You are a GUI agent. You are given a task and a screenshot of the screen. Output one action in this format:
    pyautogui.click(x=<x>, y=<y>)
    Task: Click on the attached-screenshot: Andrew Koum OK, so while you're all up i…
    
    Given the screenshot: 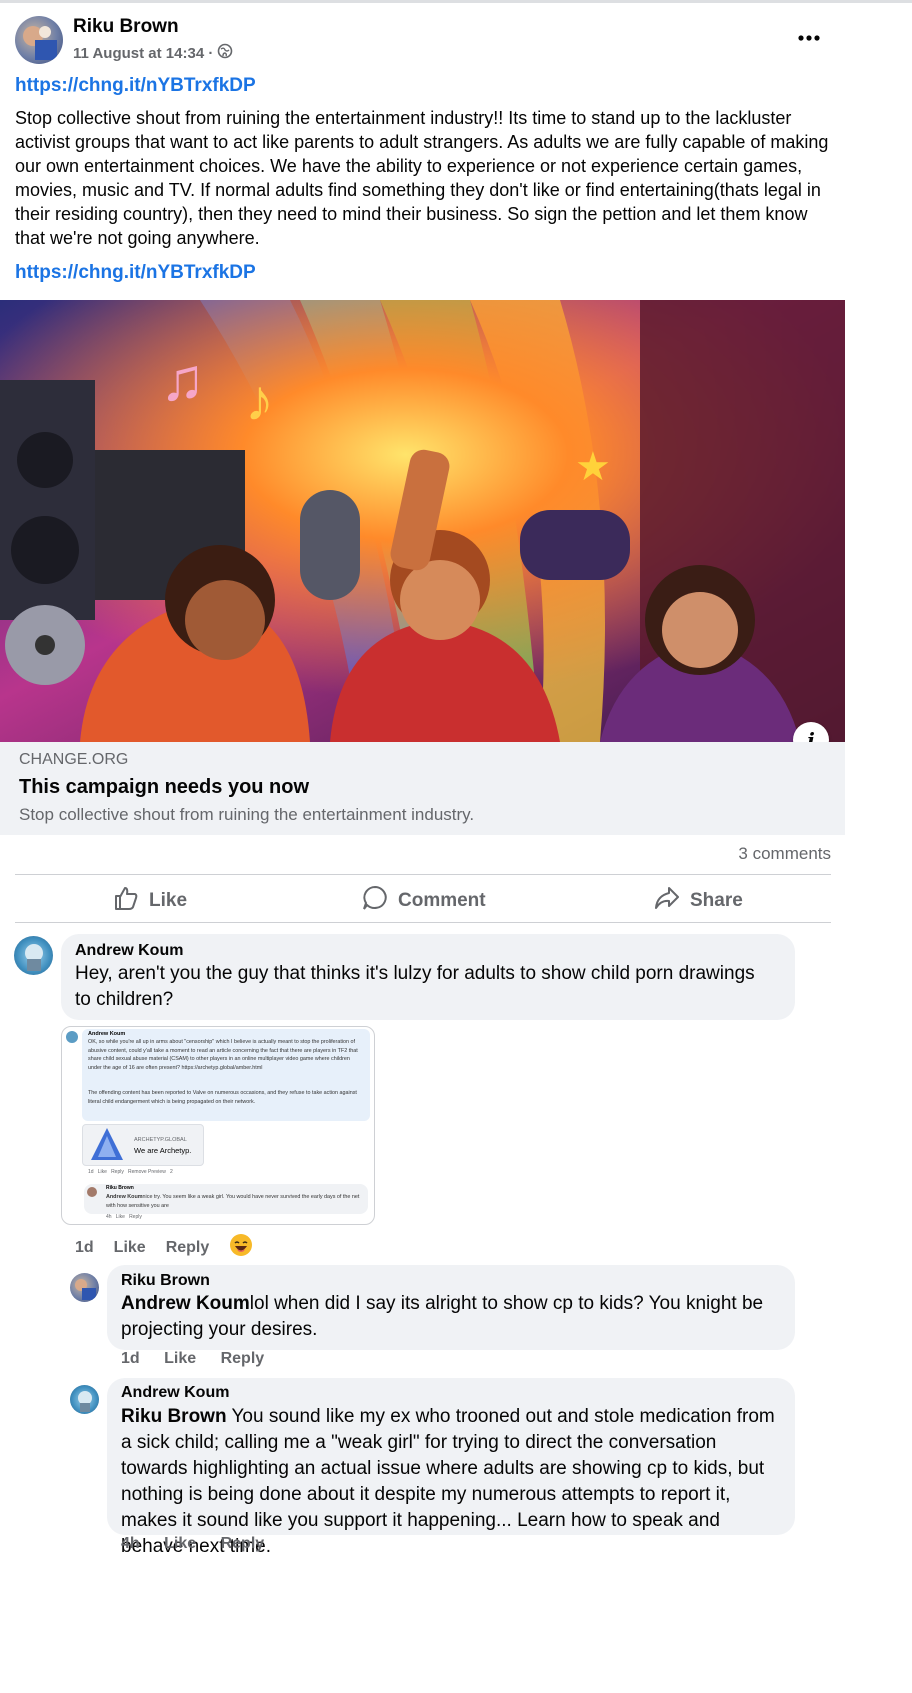 What is the action you would take?
    pyautogui.click(x=218, y=1125)
    